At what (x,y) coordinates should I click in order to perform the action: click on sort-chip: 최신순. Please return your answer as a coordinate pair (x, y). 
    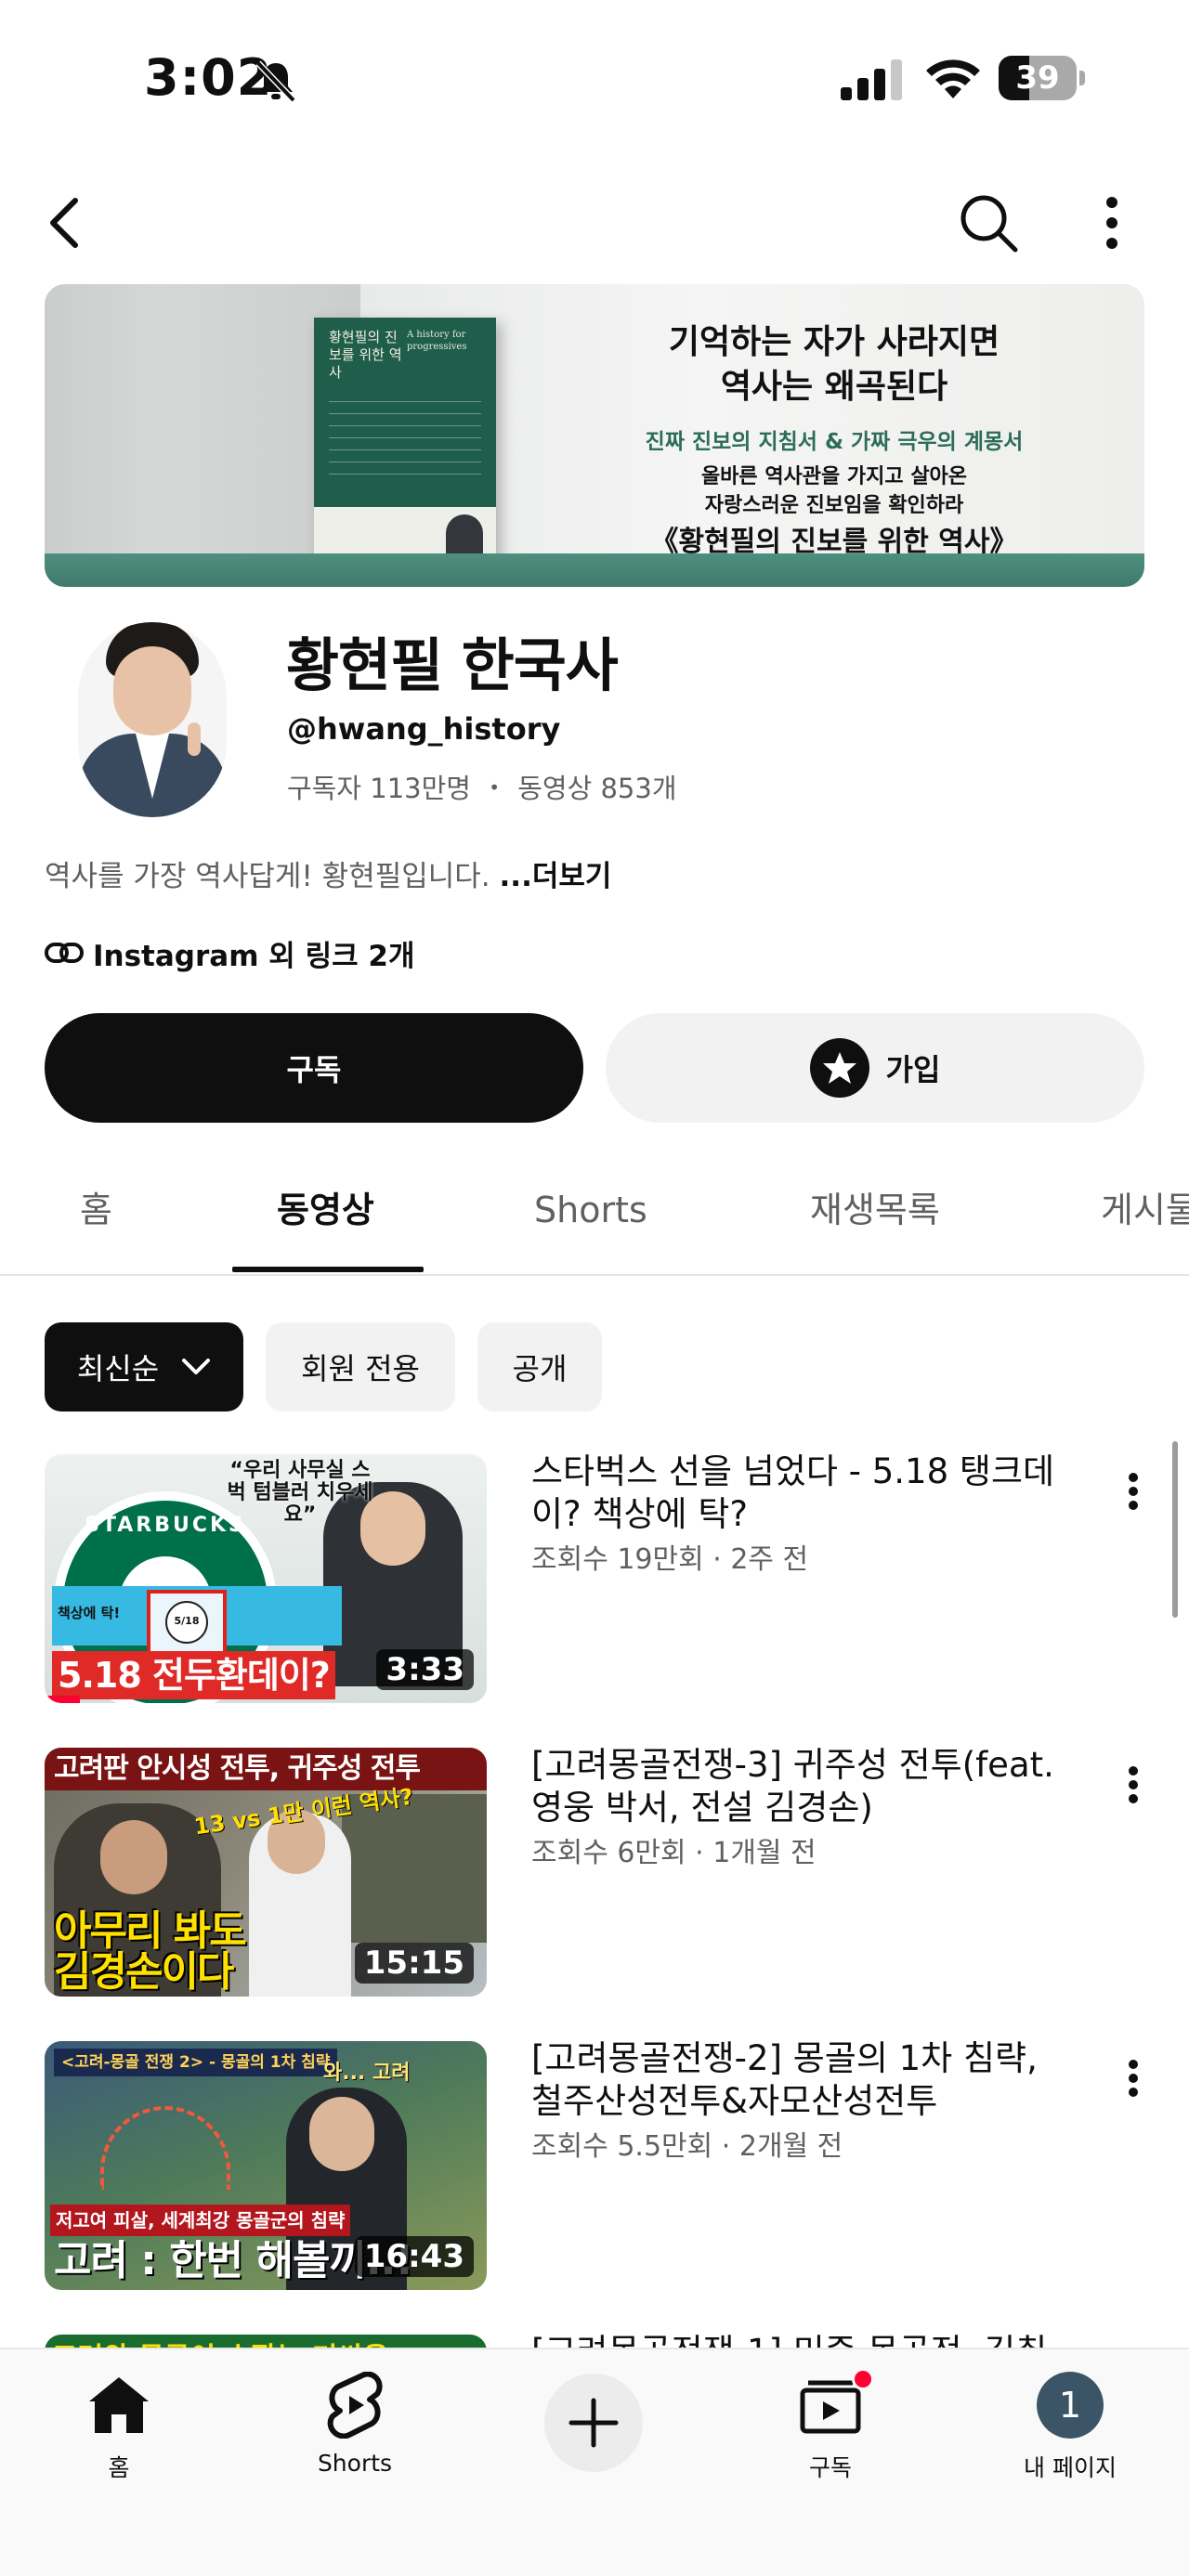
    Looking at the image, I should click on (144, 1367).